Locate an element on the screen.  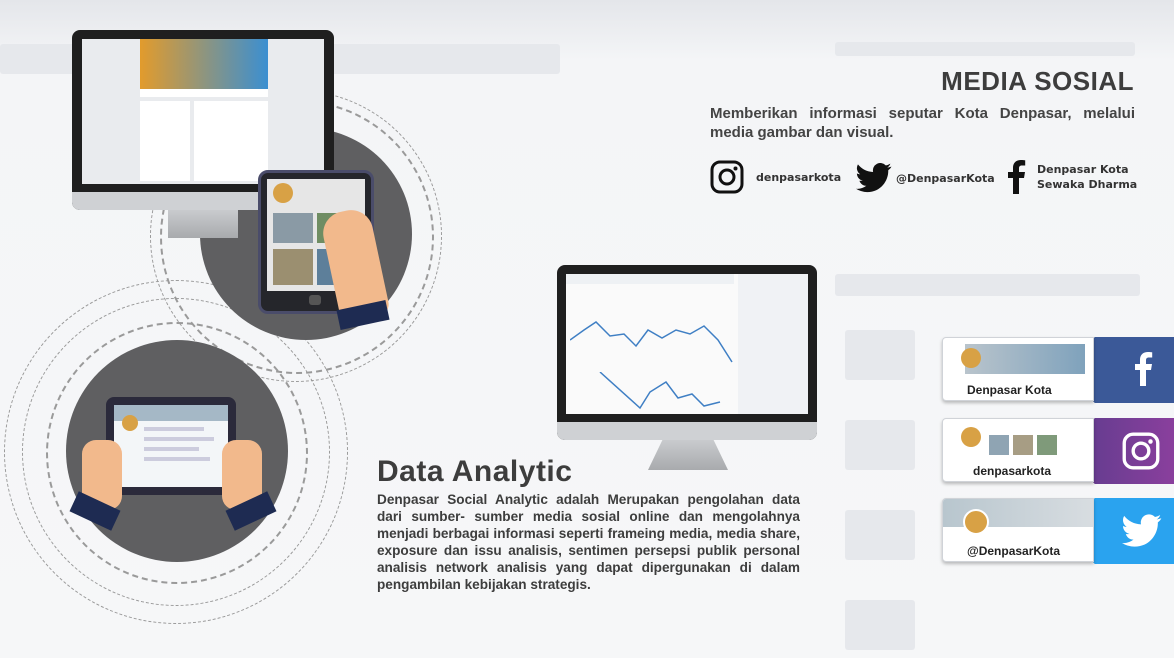
data-analytic-title: Data Analytic is located at coordinates (475, 471).